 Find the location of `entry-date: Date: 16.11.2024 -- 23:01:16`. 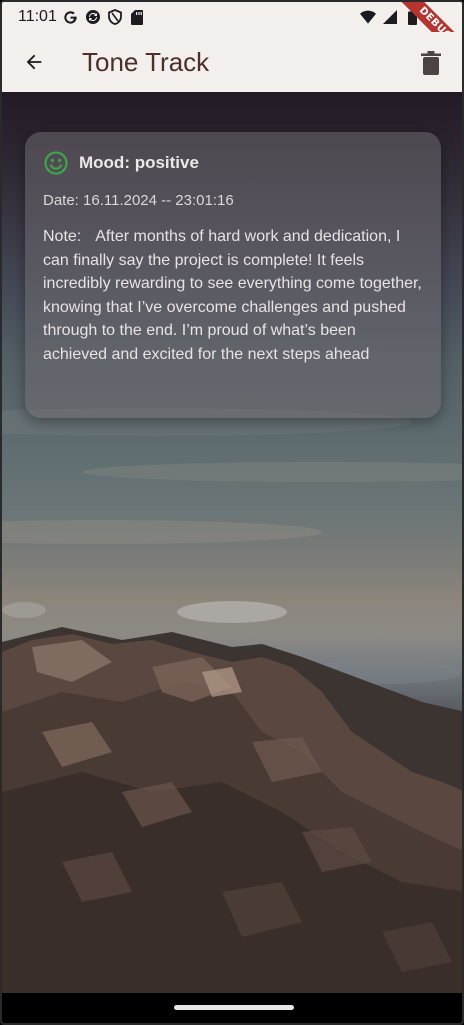

entry-date: Date: 16.11.2024 -- 23:01:16 is located at coordinates (138, 200).